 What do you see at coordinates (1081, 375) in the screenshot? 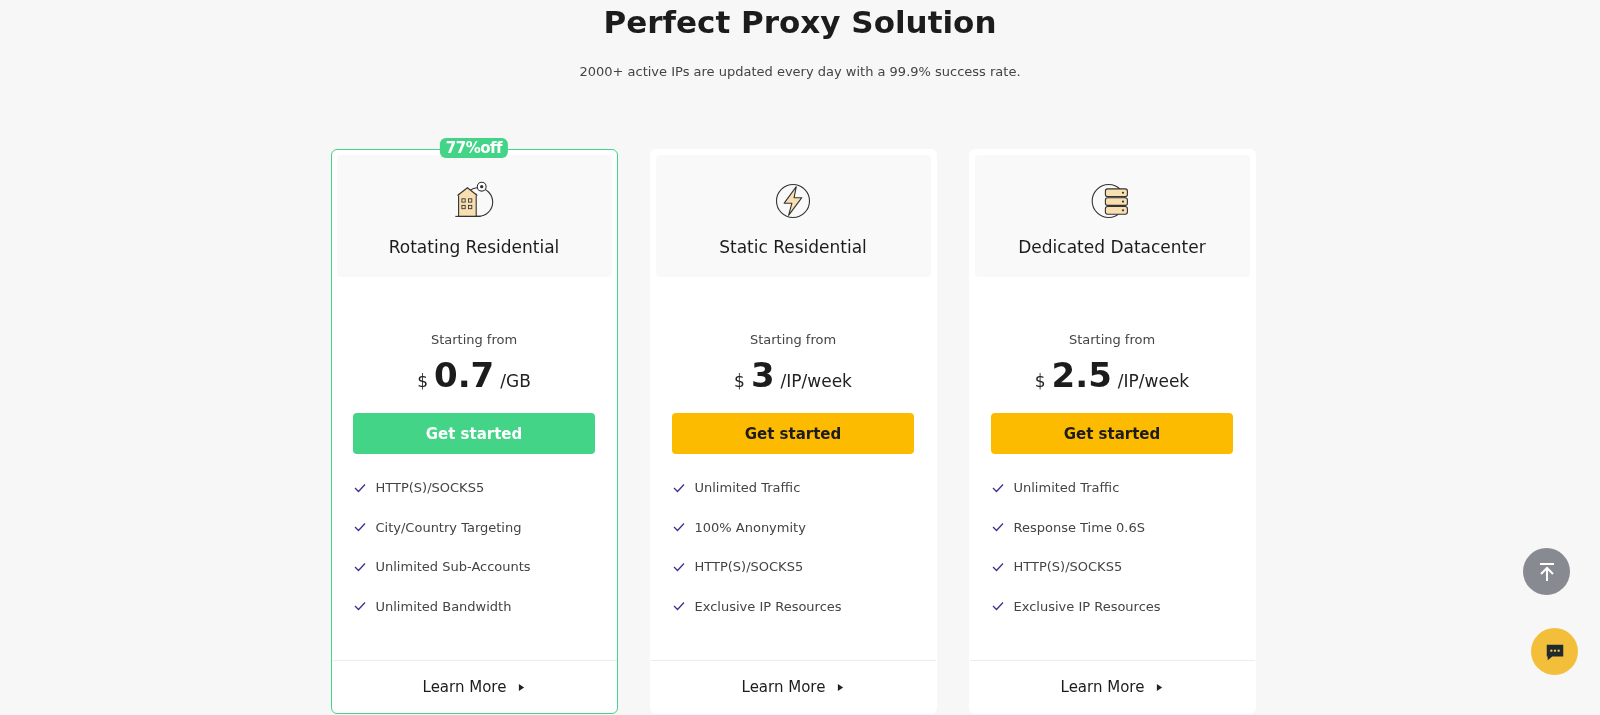
I see `price-amount: 2.5` at bounding box center [1081, 375].